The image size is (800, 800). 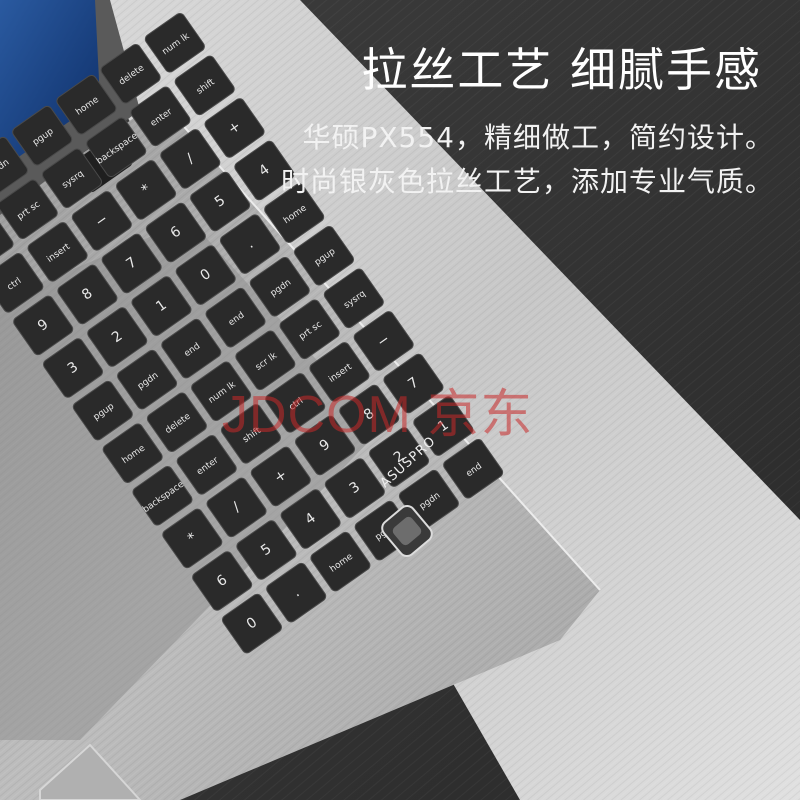 I want to click on headline: 拉丝工艺 细腻手感, so click(x=561, y=70).